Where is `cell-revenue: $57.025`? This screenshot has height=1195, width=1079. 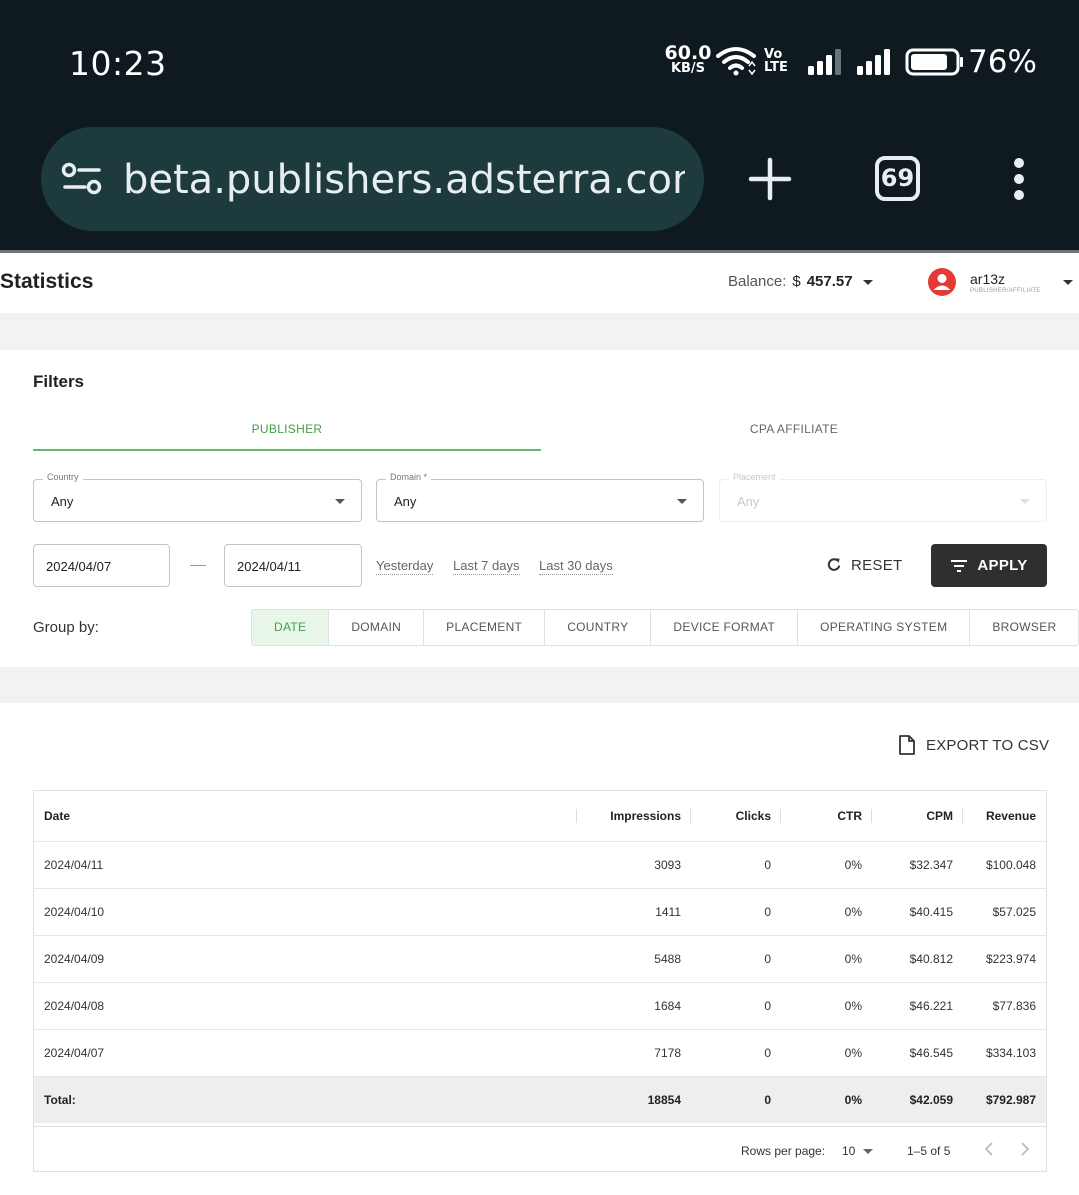 cell-revenue: $57.025 is located at coordinates (1004, 911).